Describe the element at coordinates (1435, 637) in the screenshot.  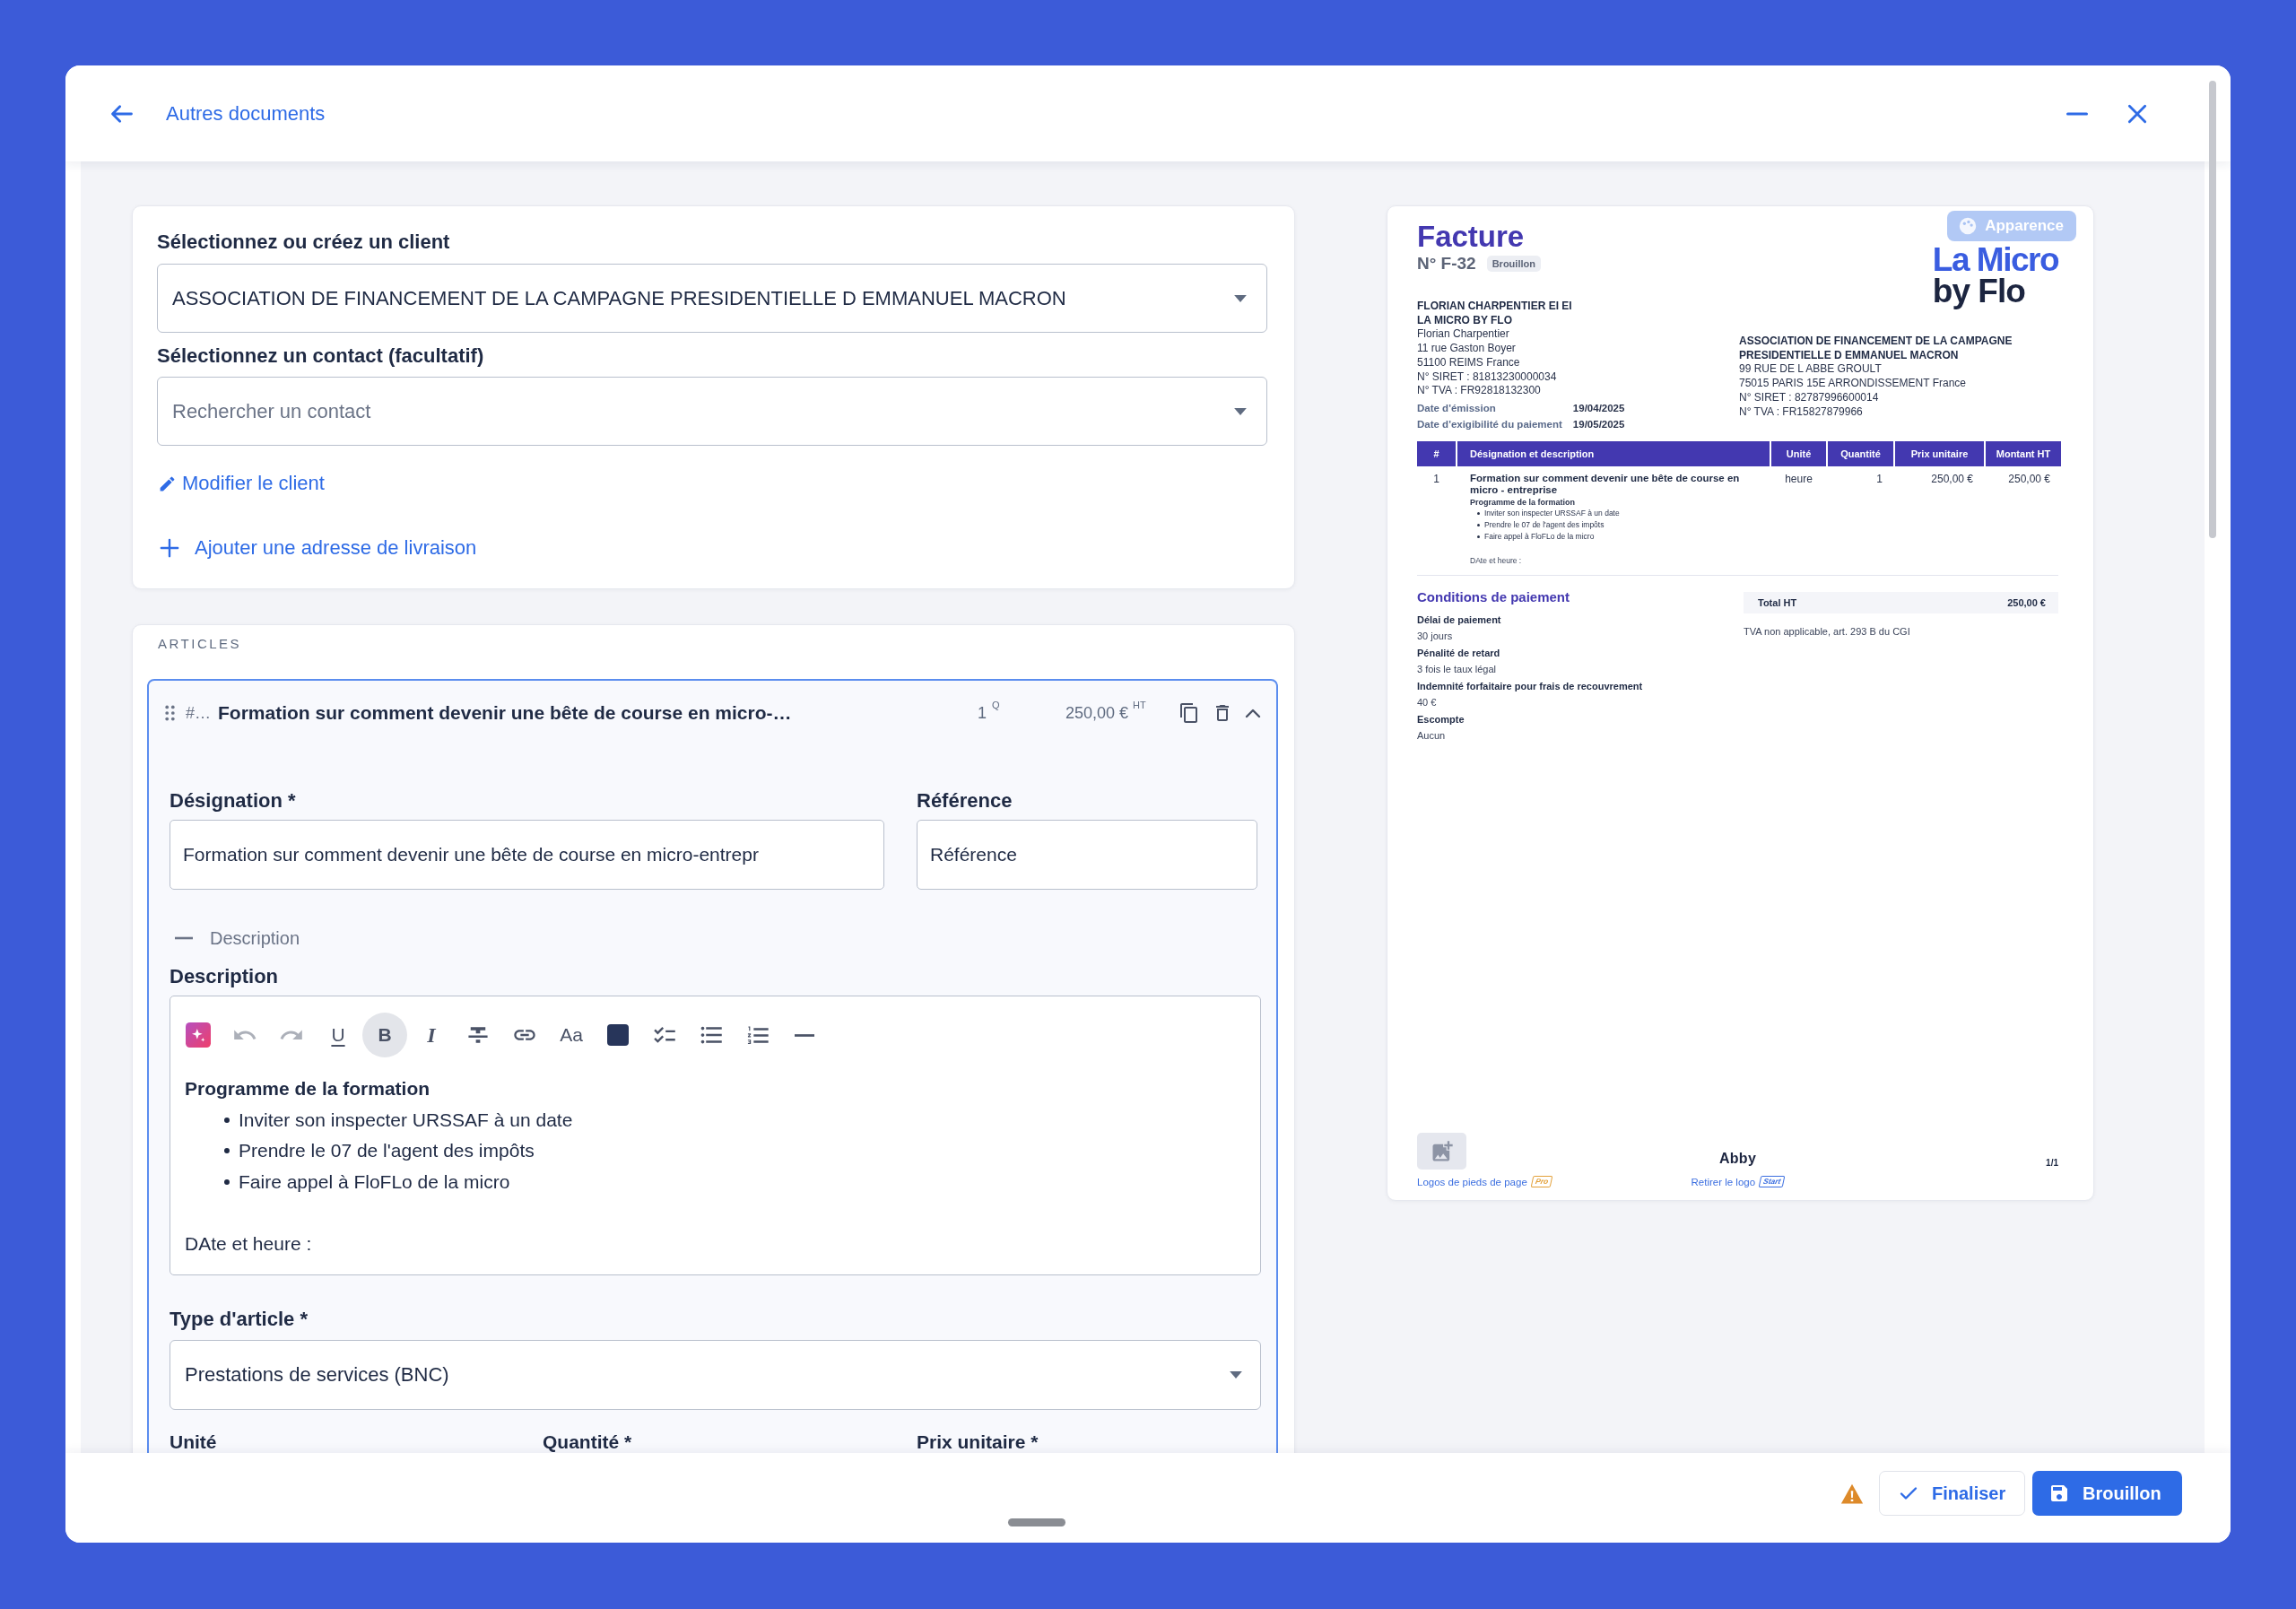
I see `condition-value: 30 jours` at that location.